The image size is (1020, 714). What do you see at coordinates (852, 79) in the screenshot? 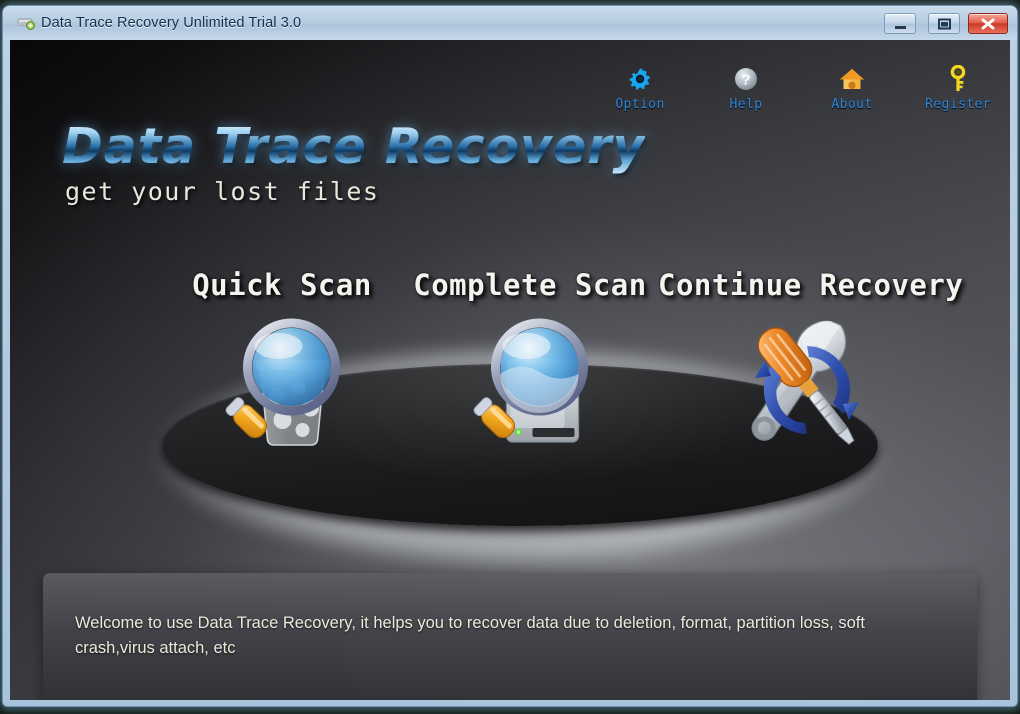
I see `home-icon` at bounding box center [852, 79].